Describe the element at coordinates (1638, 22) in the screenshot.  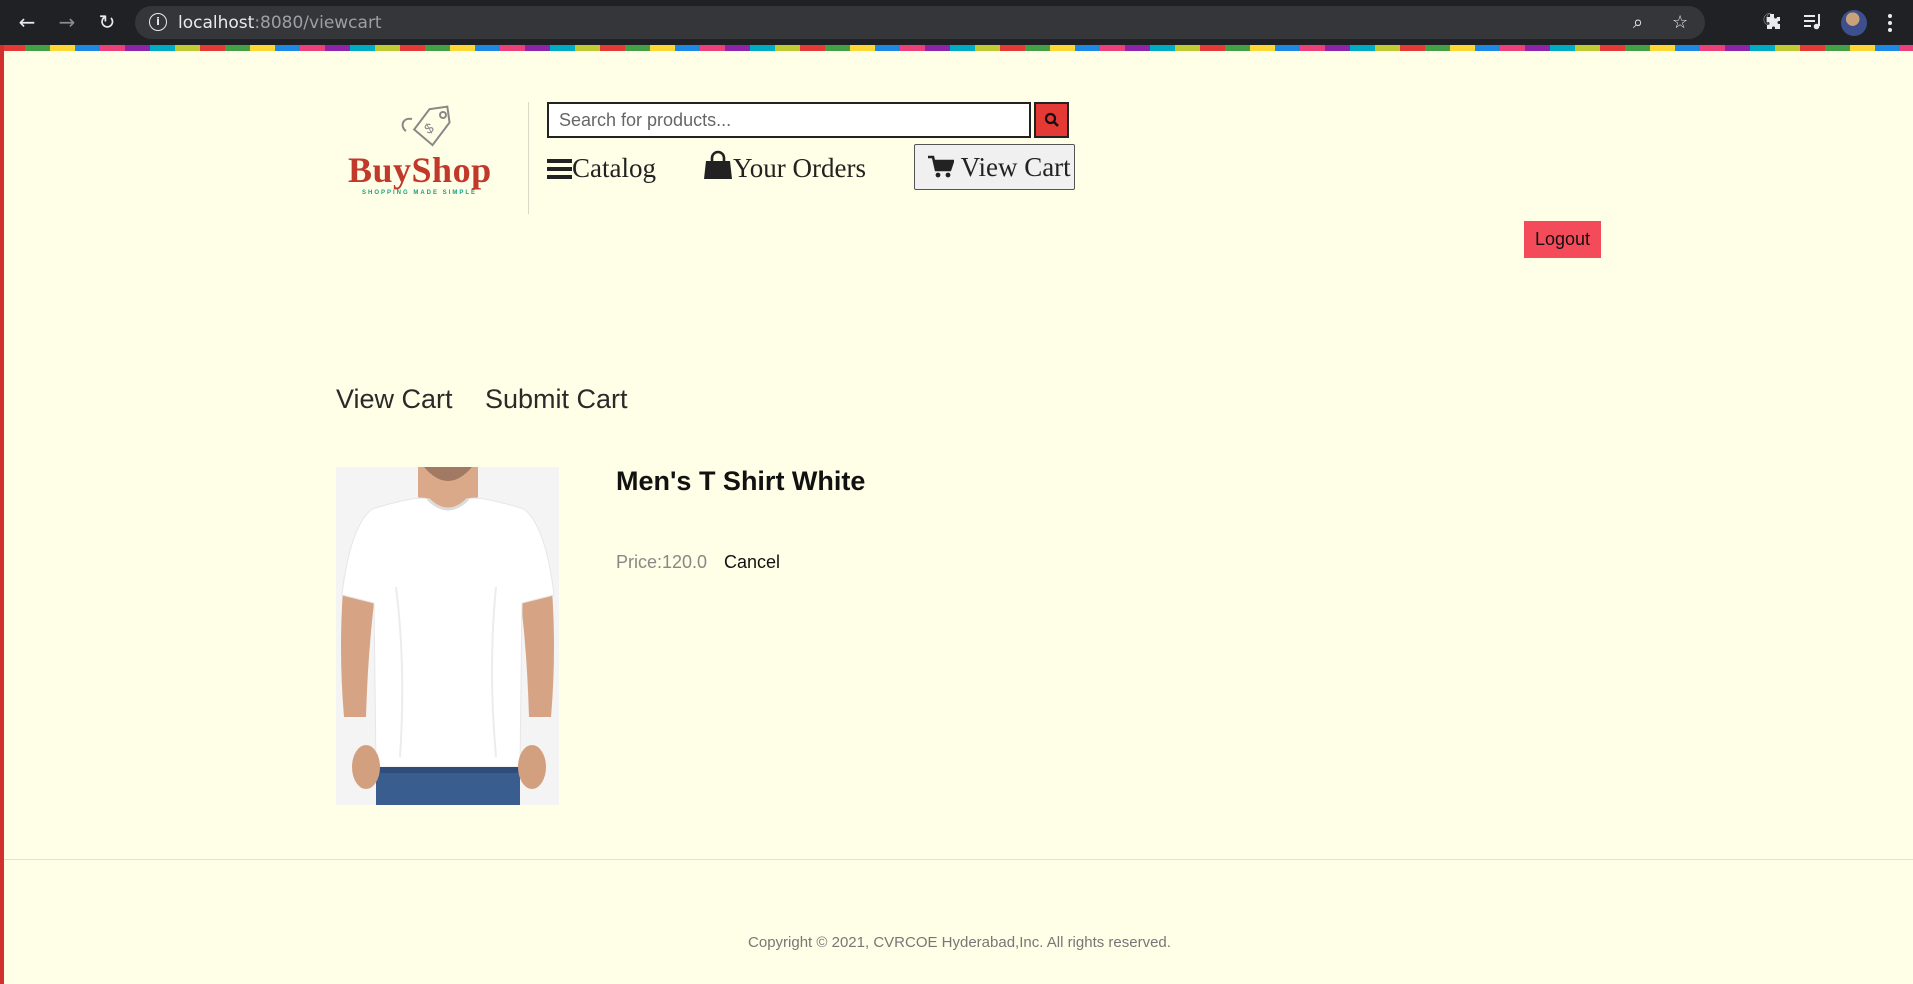
I see `zoom-icon: ⌕` at that location.